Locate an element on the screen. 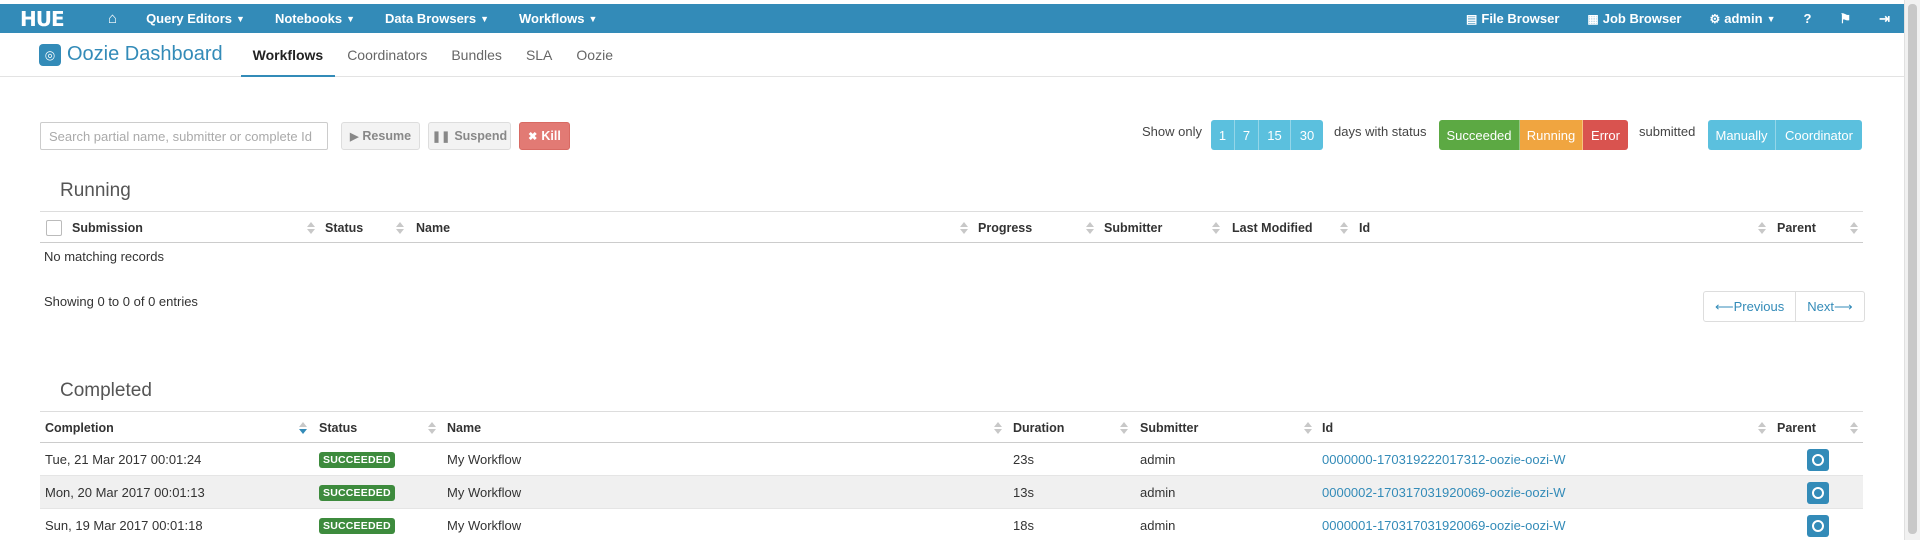 Image resolution: width=1920 pixels, height=540 pixels. next-button: Next ⟶ is located at coordinates (1829, 306).